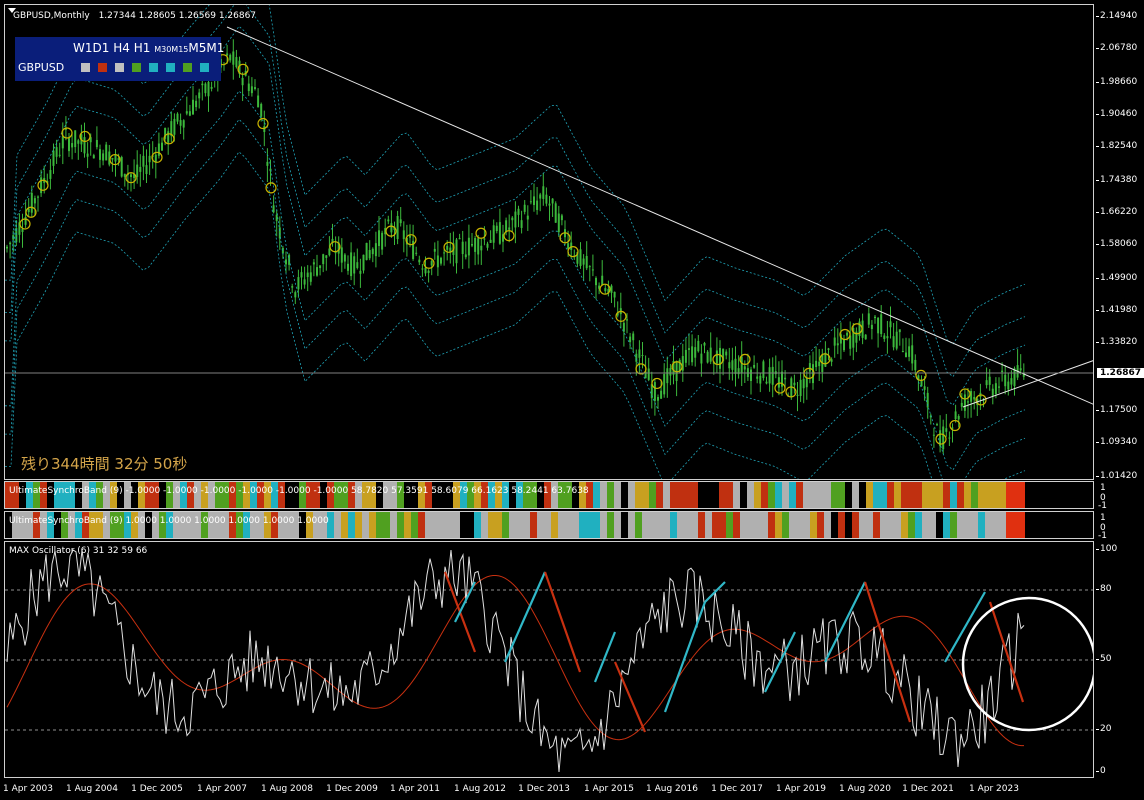 The image size is (1144, 800). Describe the element at coordinates (1103, 488) in the screenshot. I see `indicator1-axis-1: 1` at that location.